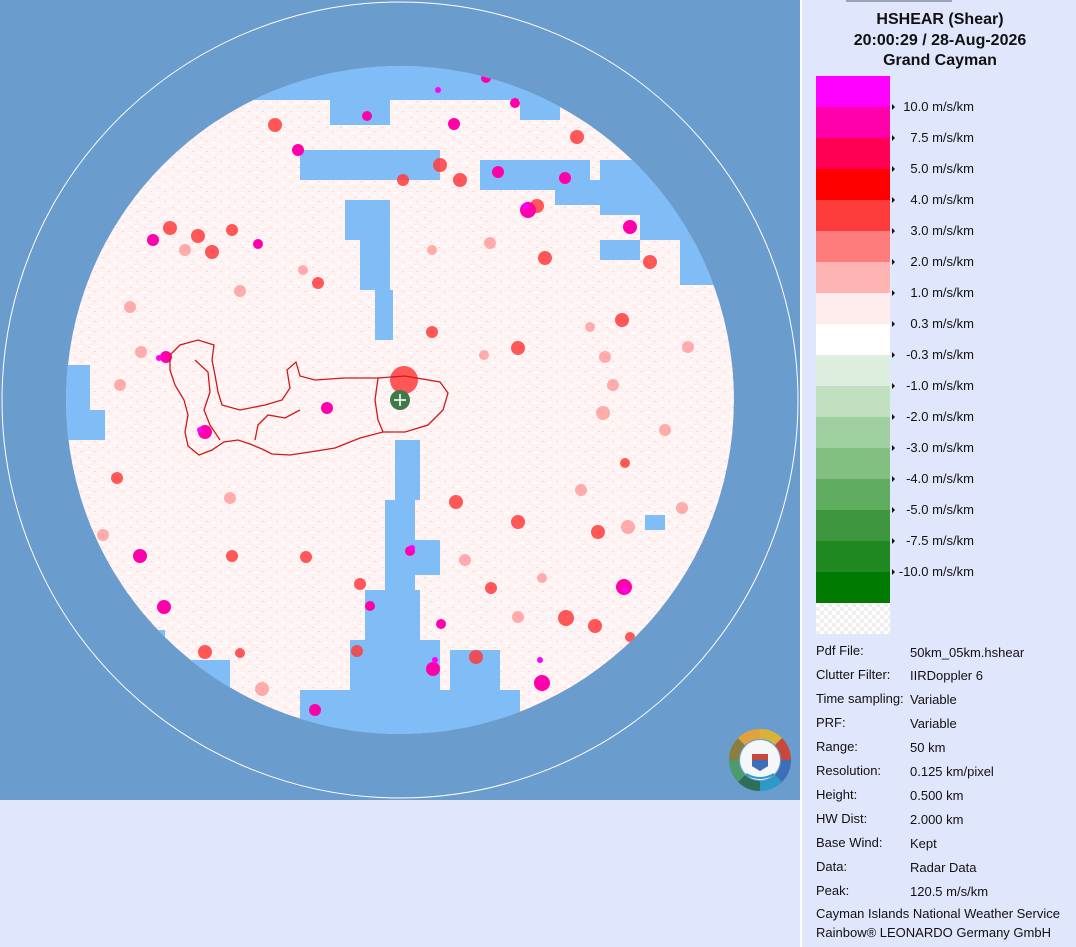 The width and height of the screenshot is (1076, 947). What do you see at coordinates (842, 818) in the screenshot?
I see `info-key: HW Dist:` at bounding box center [842, 818].